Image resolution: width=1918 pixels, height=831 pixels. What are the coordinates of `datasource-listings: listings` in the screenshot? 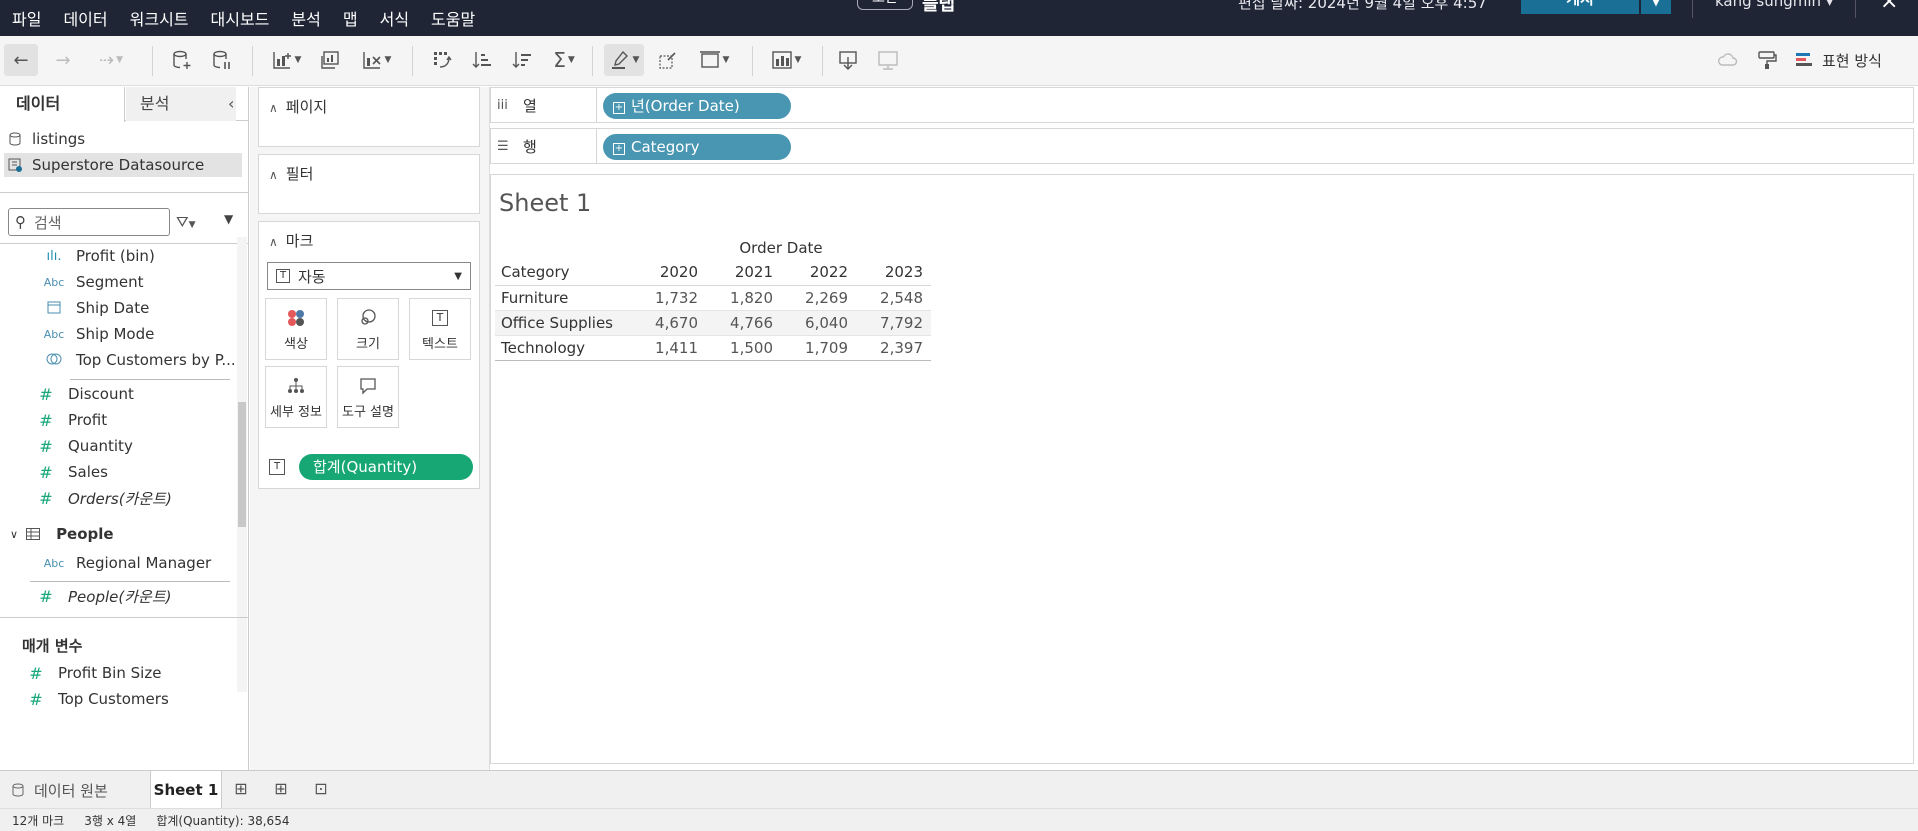 It's located at (42, 139).